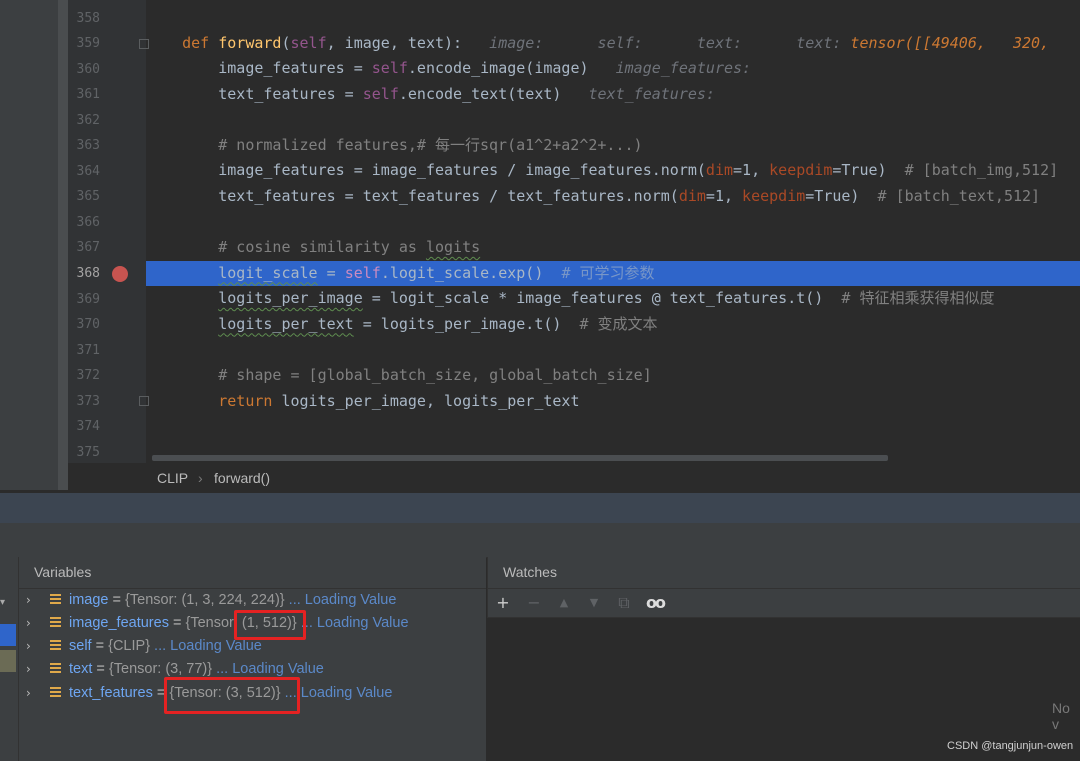 This screenshot has width=1080, height=761. Describe the element at coordinates (613, 248) in the screenshot. I see `code-line-367: # cosine similarity as logits` at that location.